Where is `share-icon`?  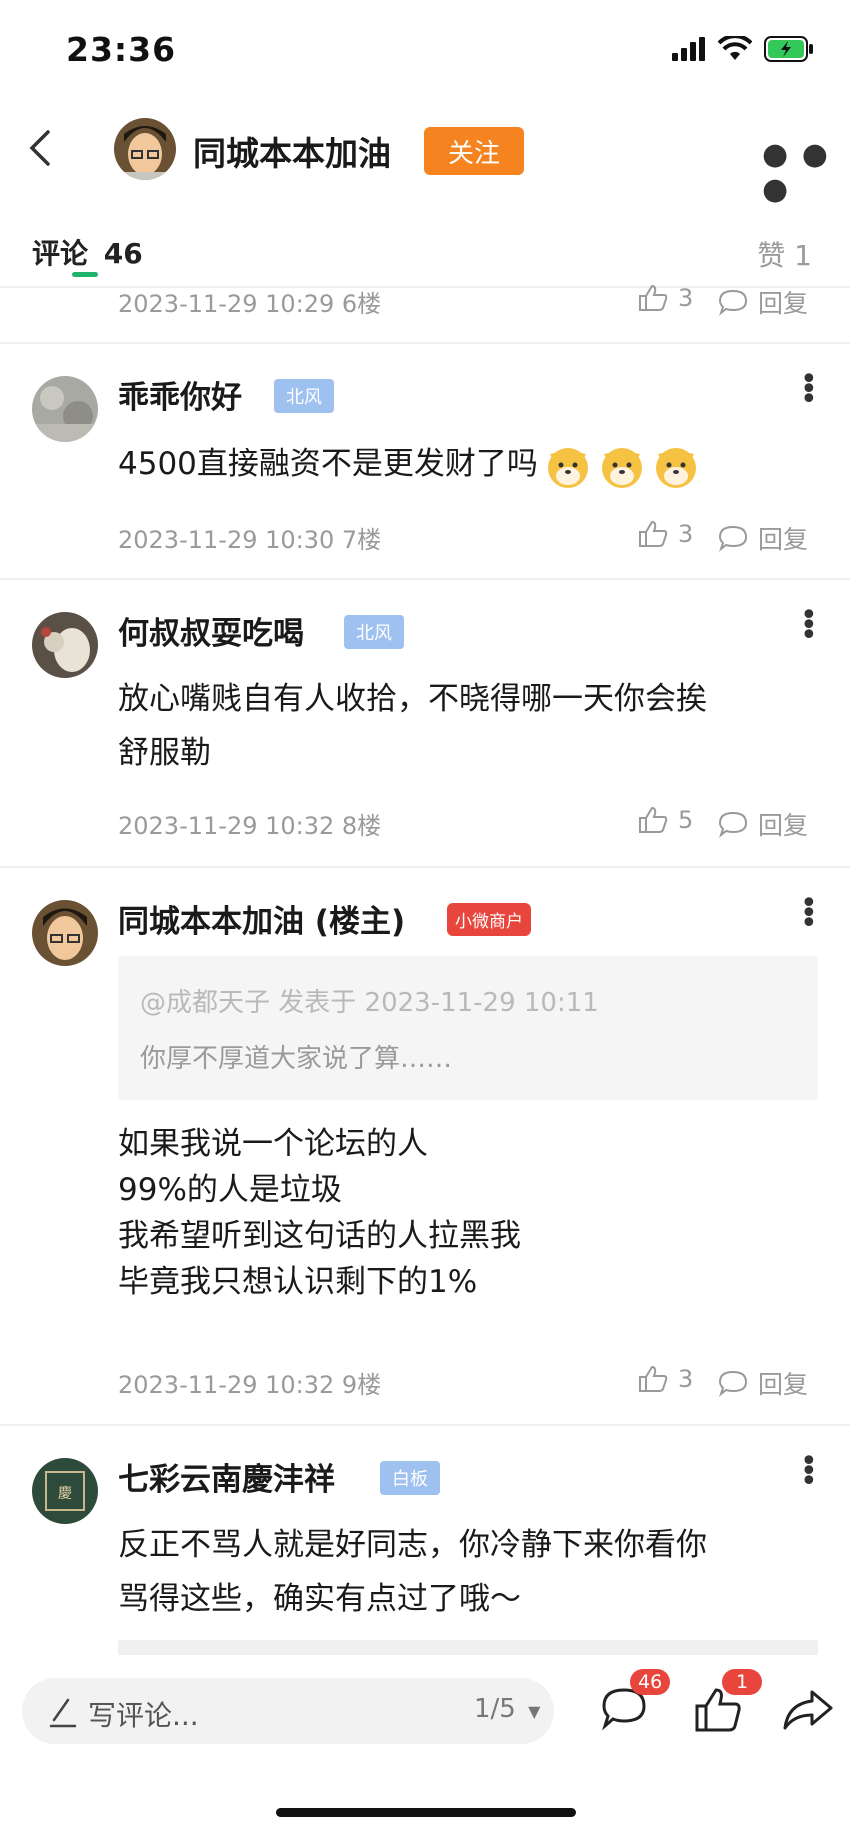
share-icon is located at coordinates (808, 1710).